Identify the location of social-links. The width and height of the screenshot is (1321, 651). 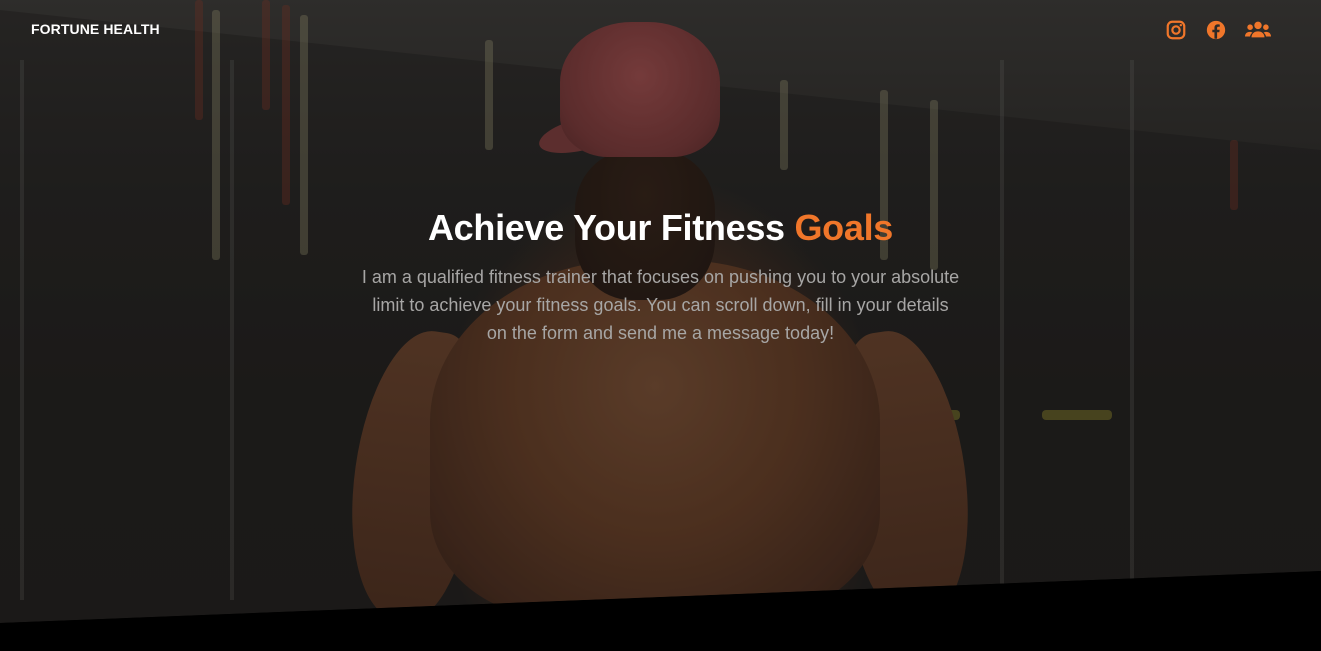
(1218, 30).